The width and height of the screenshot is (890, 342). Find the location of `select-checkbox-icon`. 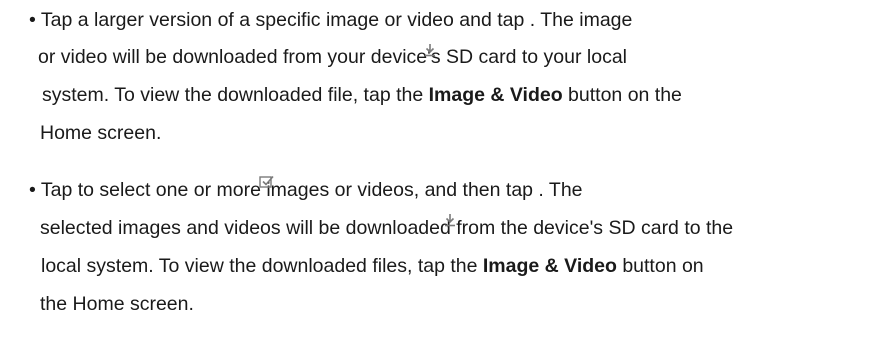

select-checkbox-icon is located at coordinates (266, 181).